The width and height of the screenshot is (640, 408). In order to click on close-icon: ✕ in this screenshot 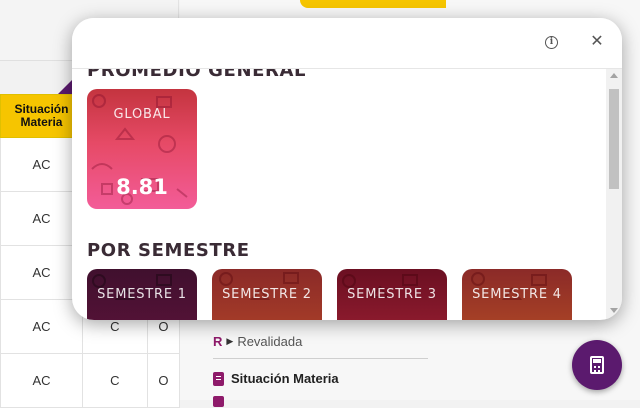, I will do `click(597, 42)`.